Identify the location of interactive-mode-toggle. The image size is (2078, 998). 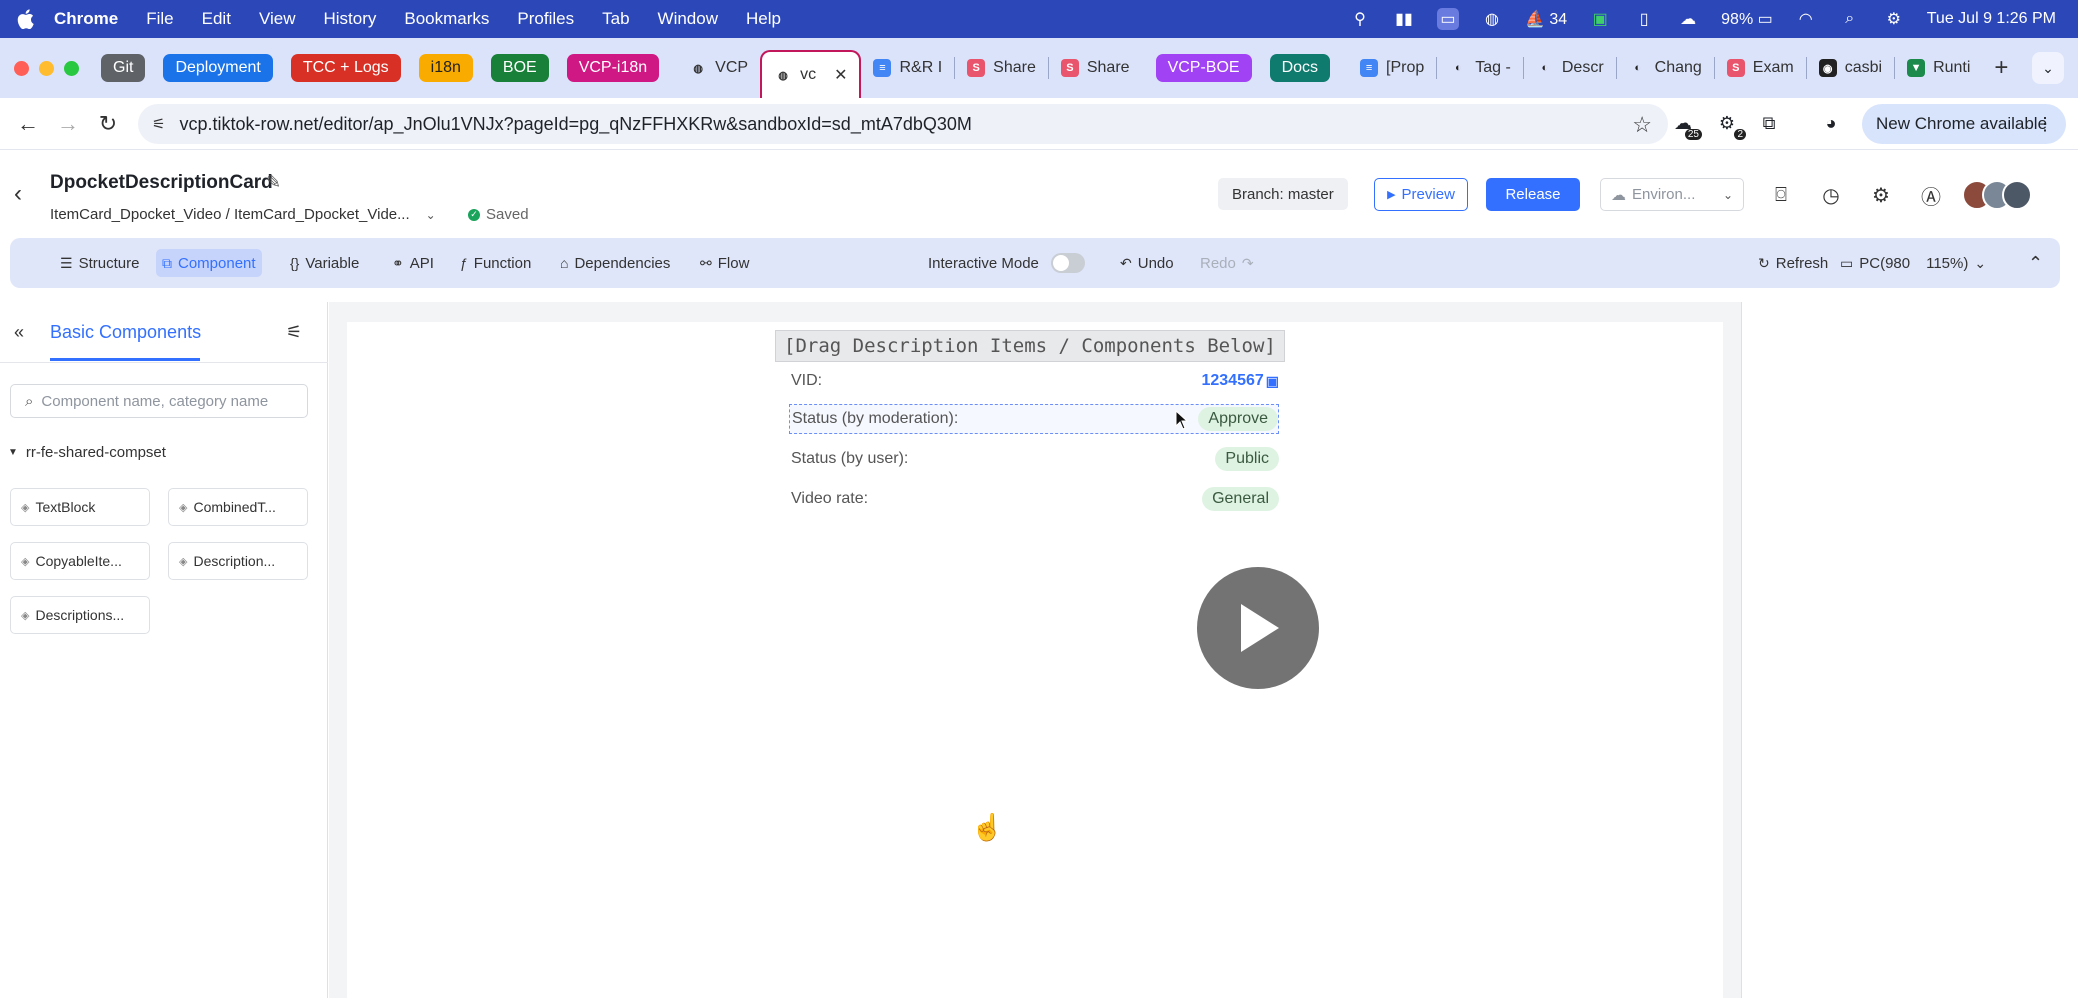
(1067, 263).